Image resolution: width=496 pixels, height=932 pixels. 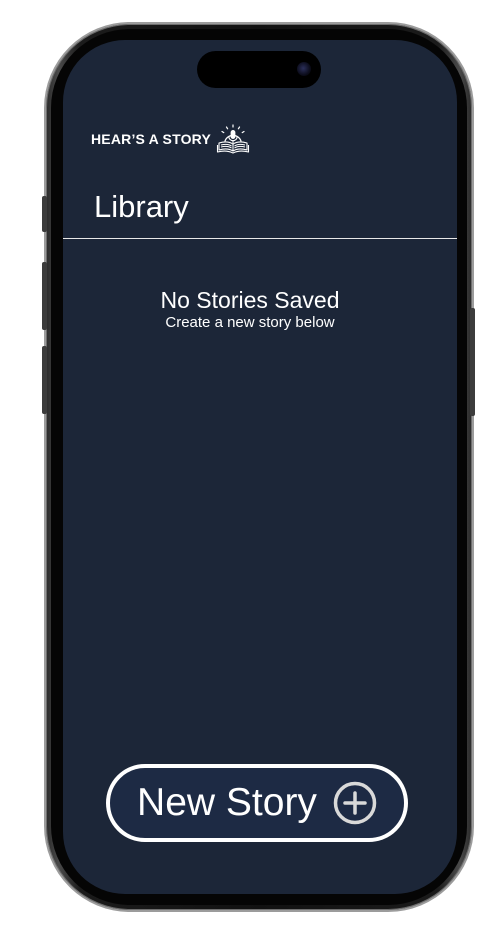 I want to click on dynamic-island, so click(x=259, y=69).